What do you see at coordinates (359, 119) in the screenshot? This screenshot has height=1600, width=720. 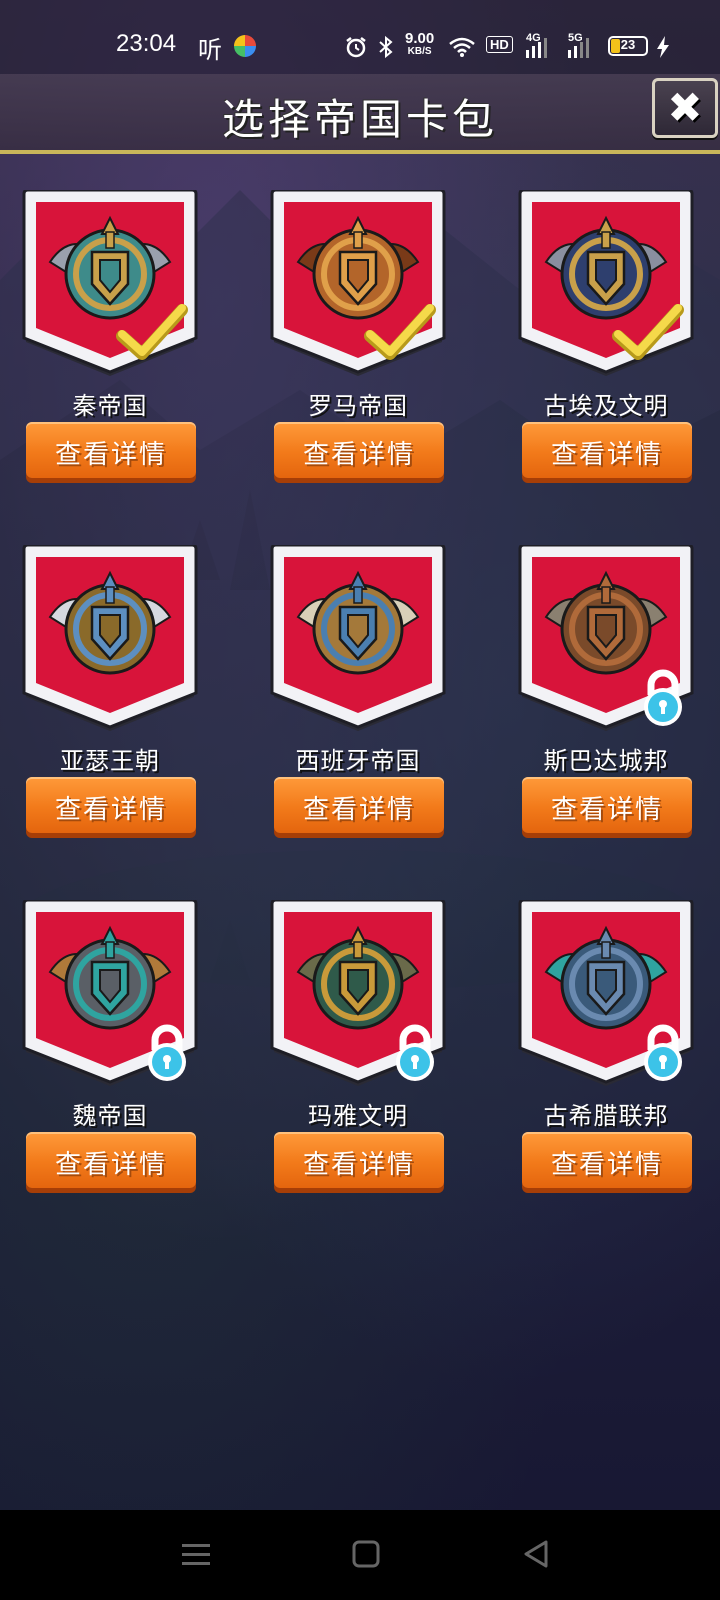 I see `page-title: 选择帝国卡包` at bounding box center [359, 119].